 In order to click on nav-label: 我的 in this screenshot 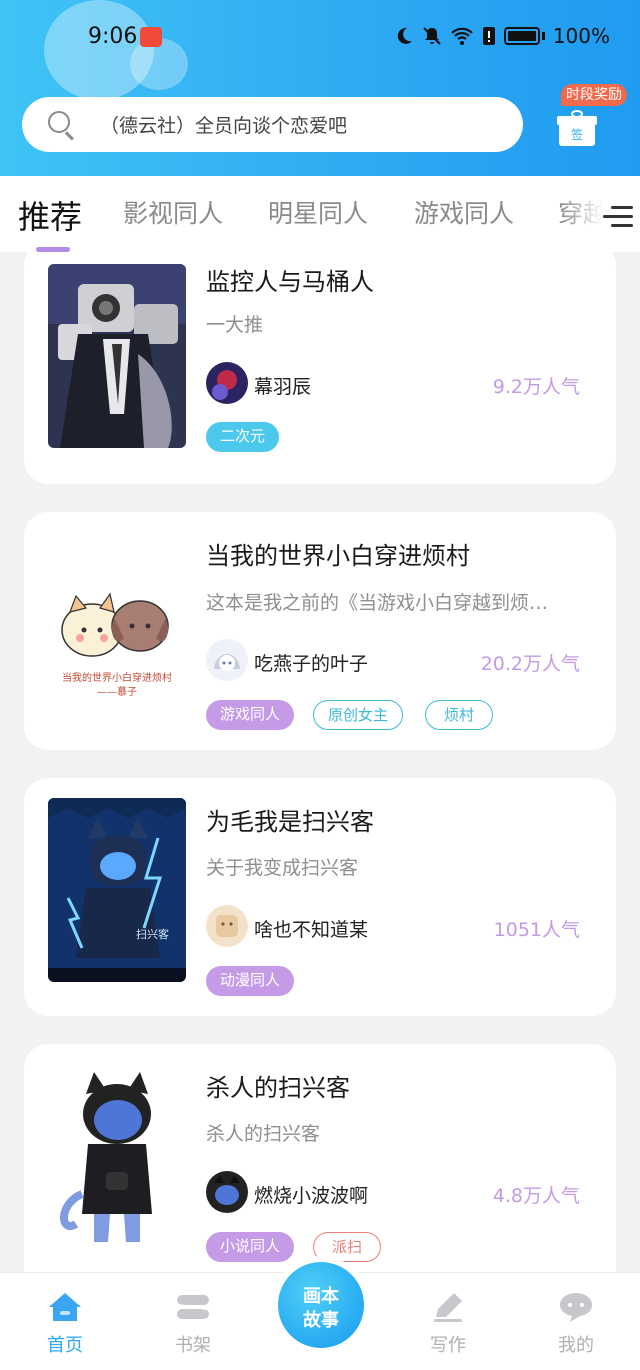, I will do `click(576, 1345)`.